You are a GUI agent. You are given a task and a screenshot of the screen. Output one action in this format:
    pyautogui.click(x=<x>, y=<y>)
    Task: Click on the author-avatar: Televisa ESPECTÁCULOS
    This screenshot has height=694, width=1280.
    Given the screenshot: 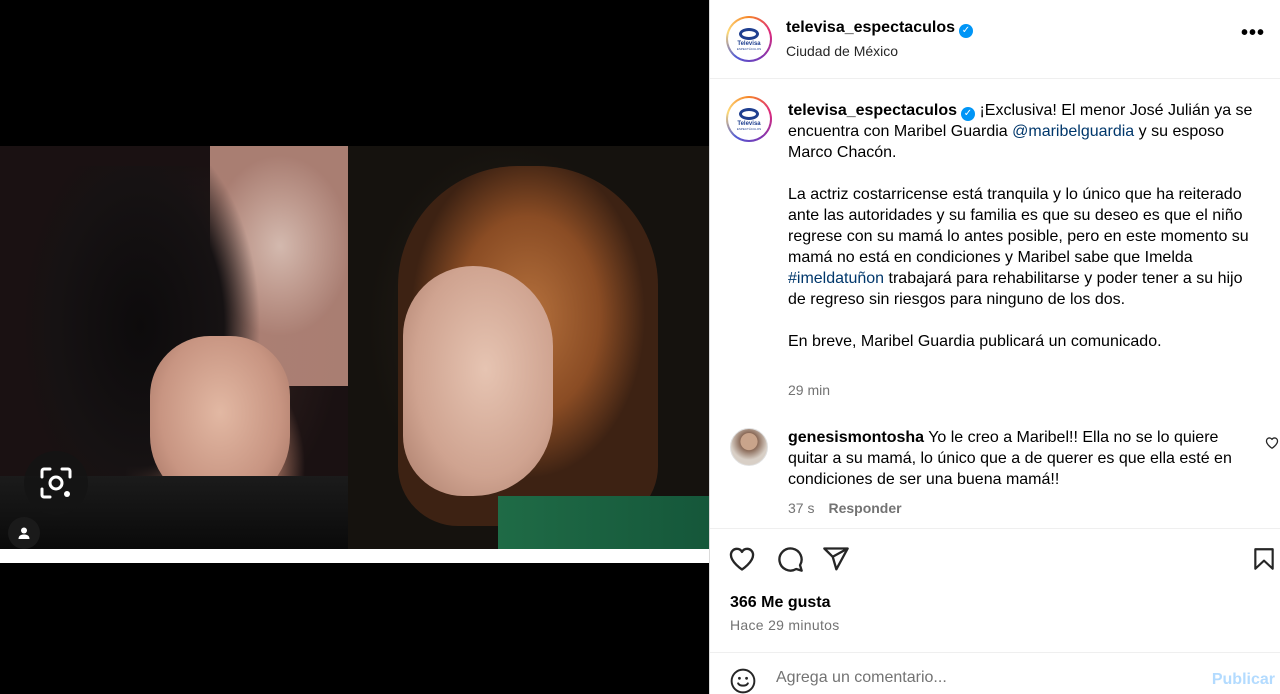 What is the action you would take?
    pyautogui.click(x=749, y=39)
    